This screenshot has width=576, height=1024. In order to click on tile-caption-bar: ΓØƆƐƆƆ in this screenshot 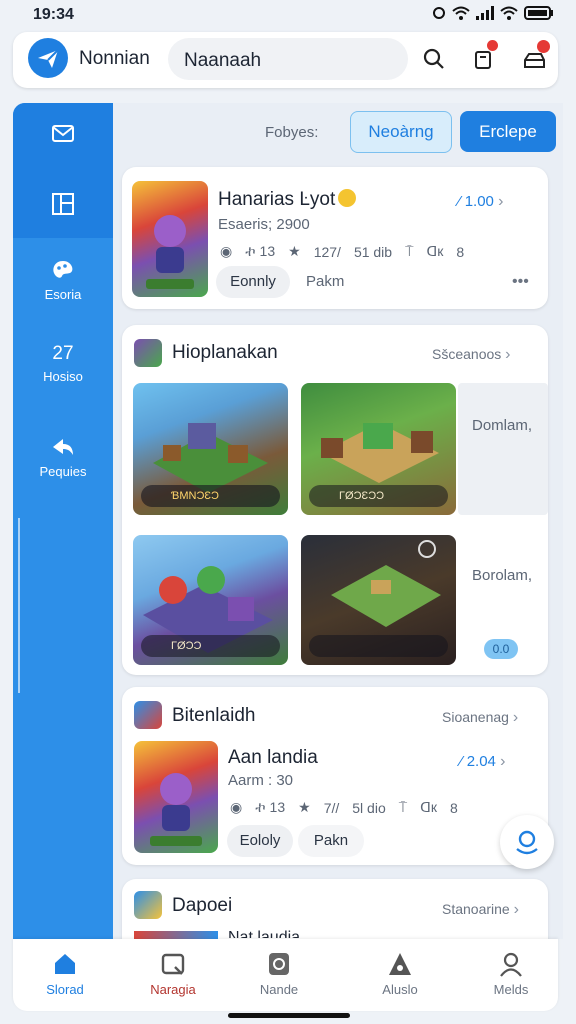, I will do `click(378, 496)`.